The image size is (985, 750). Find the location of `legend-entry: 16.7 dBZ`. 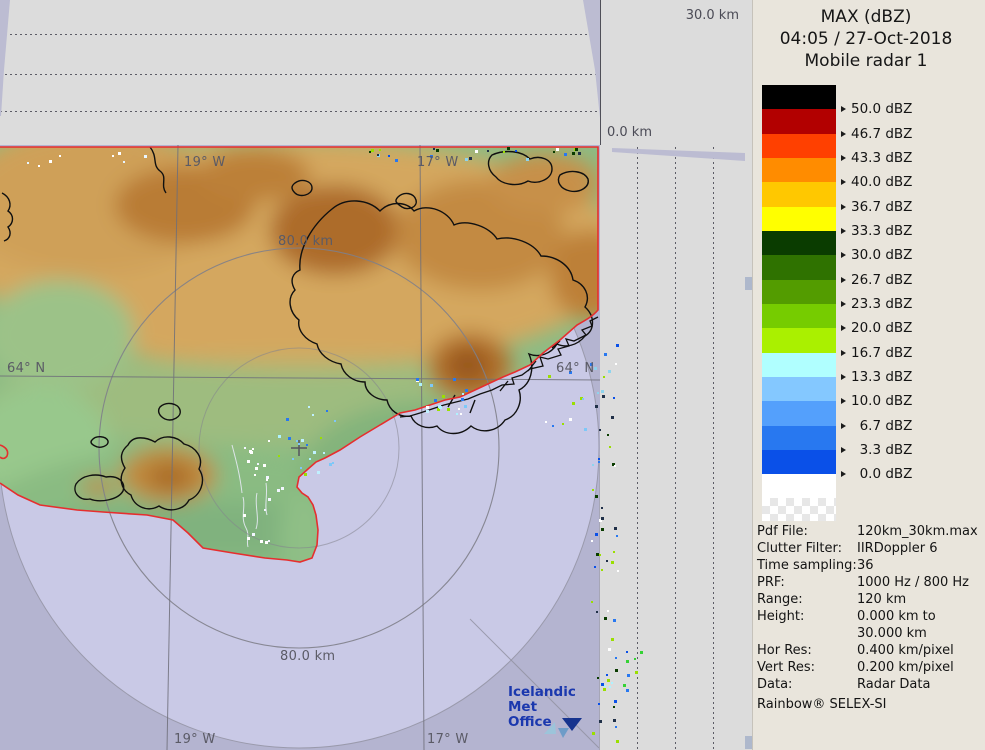

legend-entry: 16.7 dBZ is located at coordinates (876, 353).